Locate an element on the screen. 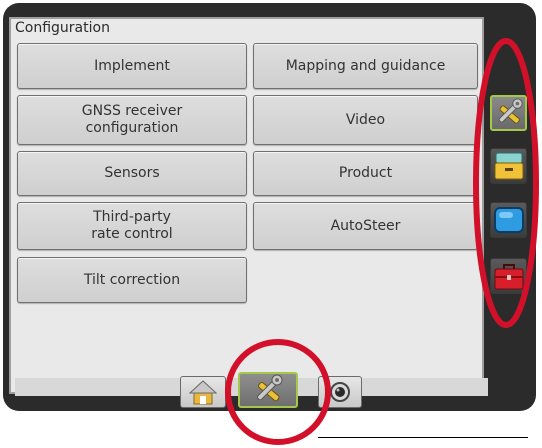  gnss-receiver-configuration-button: GNSS receiver configuration is located at coordinates (132, 120).